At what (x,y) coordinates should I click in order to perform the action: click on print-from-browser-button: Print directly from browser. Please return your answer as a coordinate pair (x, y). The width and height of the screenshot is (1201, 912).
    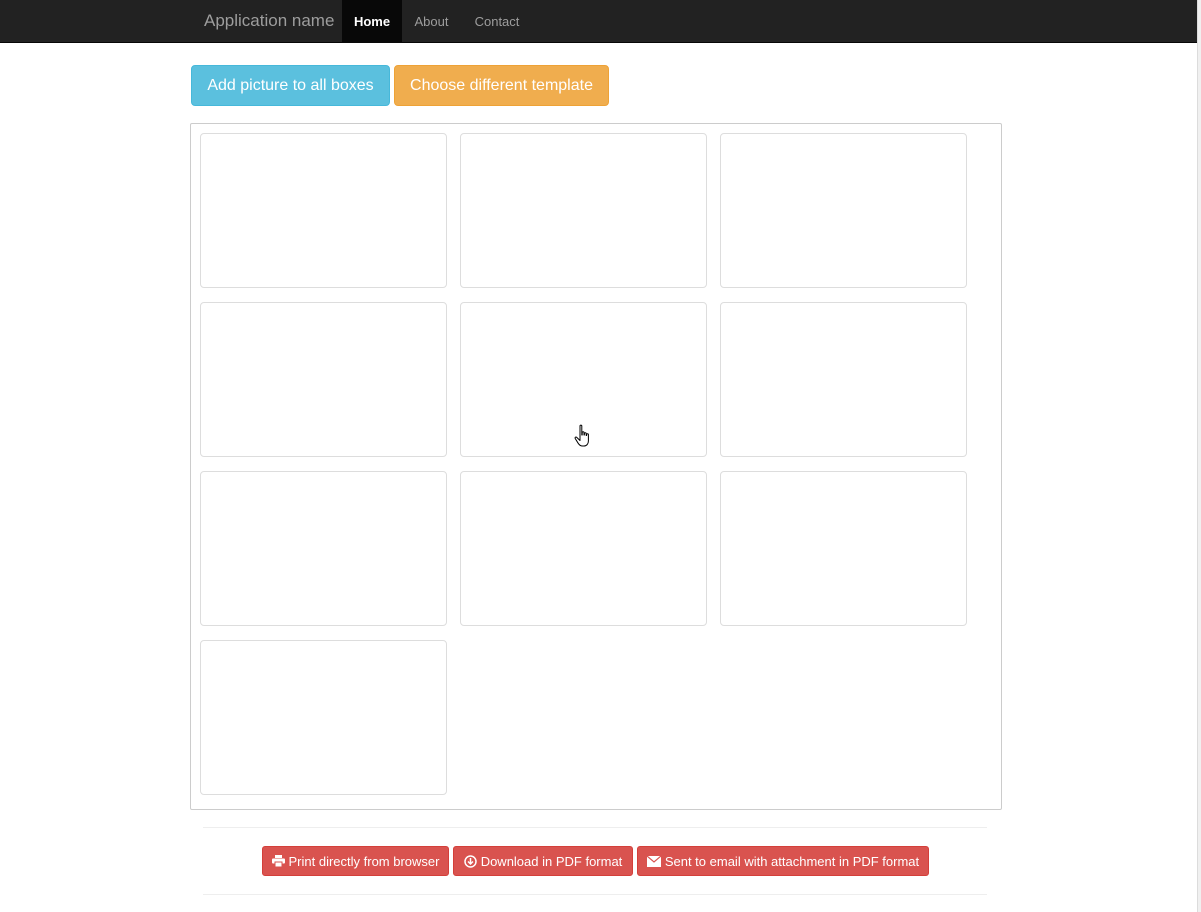
    Looking at the image, I should click on (355, 861).